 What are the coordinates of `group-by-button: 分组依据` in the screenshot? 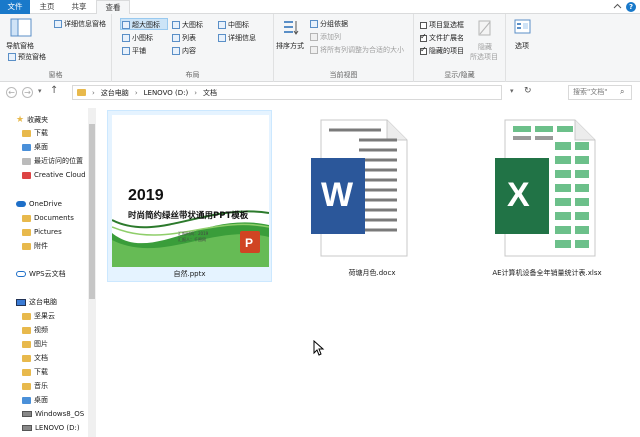 It's located at (329, 24).